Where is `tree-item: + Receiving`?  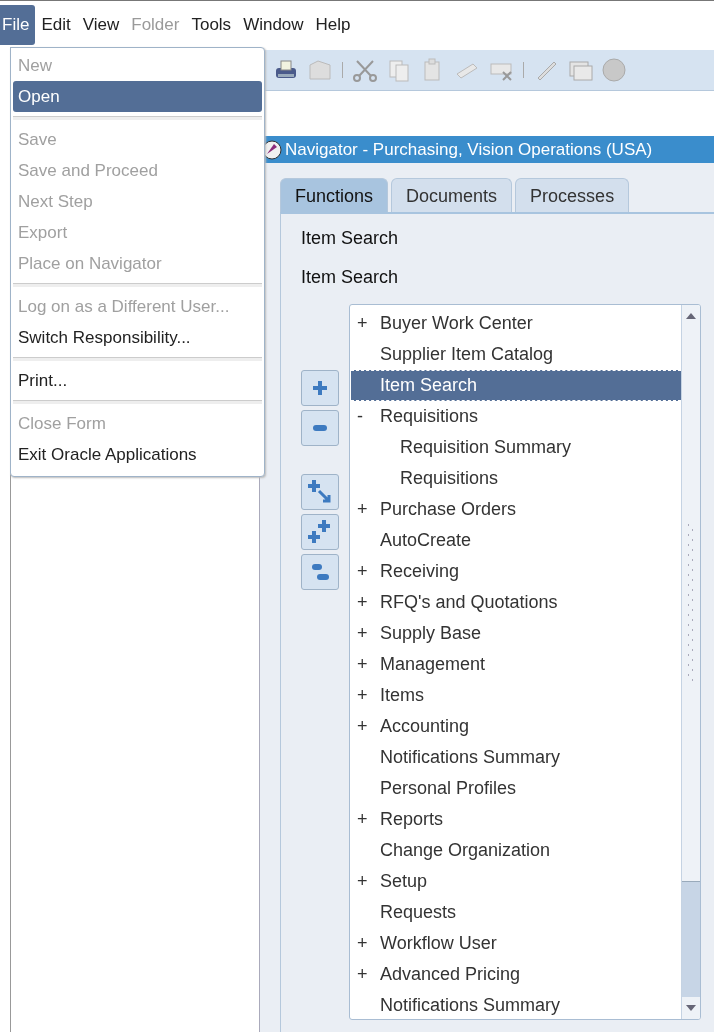 tree-item: + Receiving is located at coordinates (516, 571).